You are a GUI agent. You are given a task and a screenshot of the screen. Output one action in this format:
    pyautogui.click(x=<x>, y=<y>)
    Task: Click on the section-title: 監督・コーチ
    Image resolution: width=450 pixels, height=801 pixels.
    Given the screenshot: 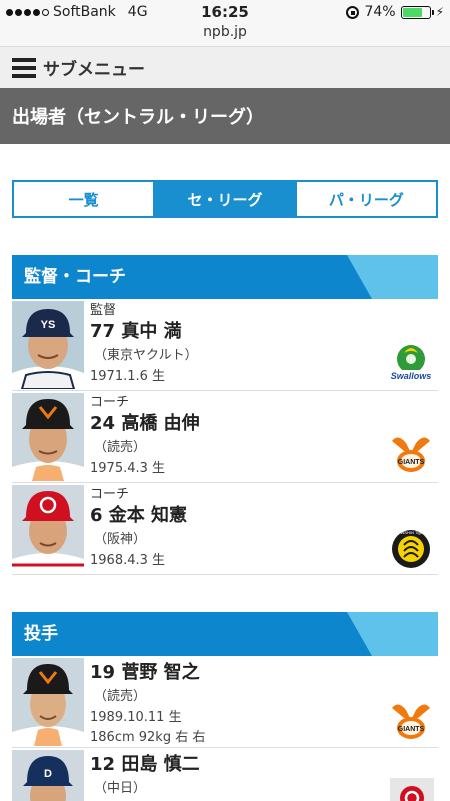 What is the action you would take?
    pyautogui.click(x=75, y=277)
    